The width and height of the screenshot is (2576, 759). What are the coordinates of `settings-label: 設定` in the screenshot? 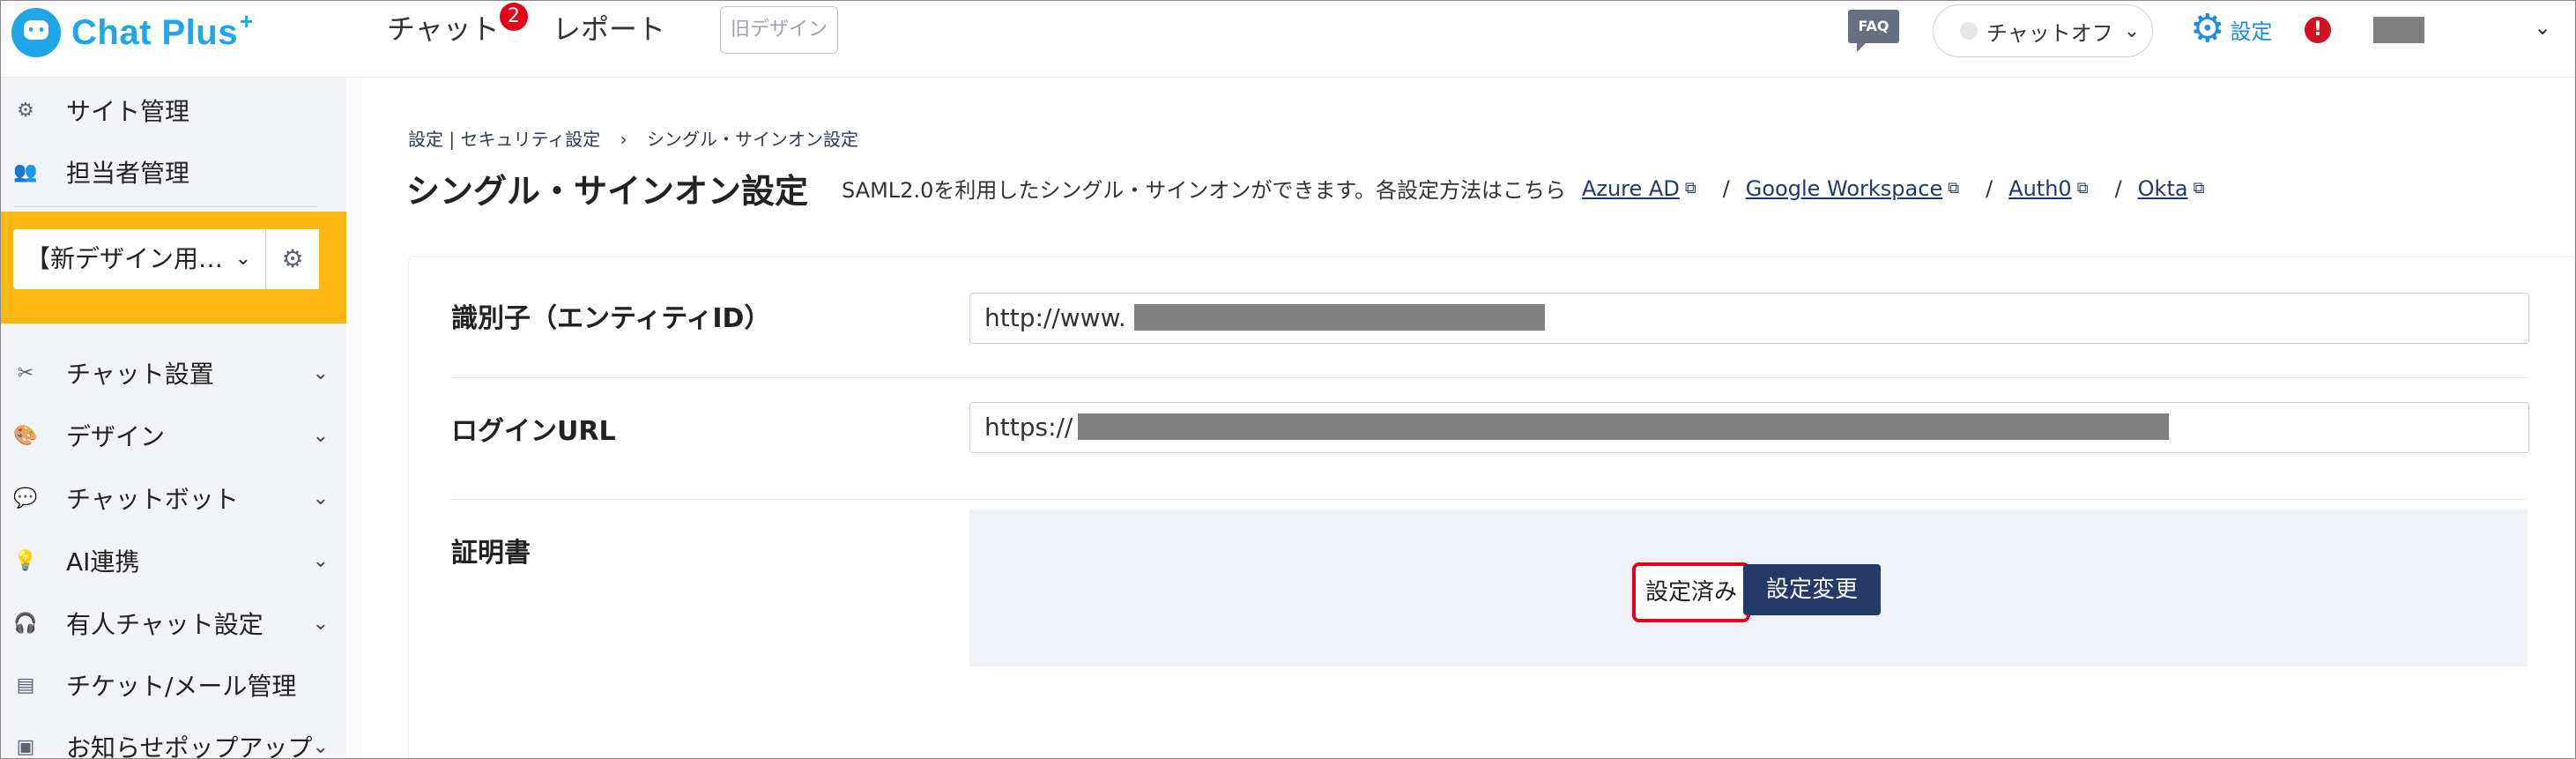 It's located at (2251, 31).